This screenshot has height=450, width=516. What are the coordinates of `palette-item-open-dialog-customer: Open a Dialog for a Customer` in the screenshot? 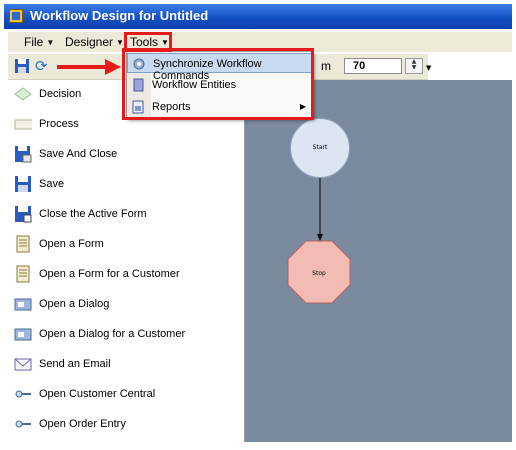 It's located at (126, 335).